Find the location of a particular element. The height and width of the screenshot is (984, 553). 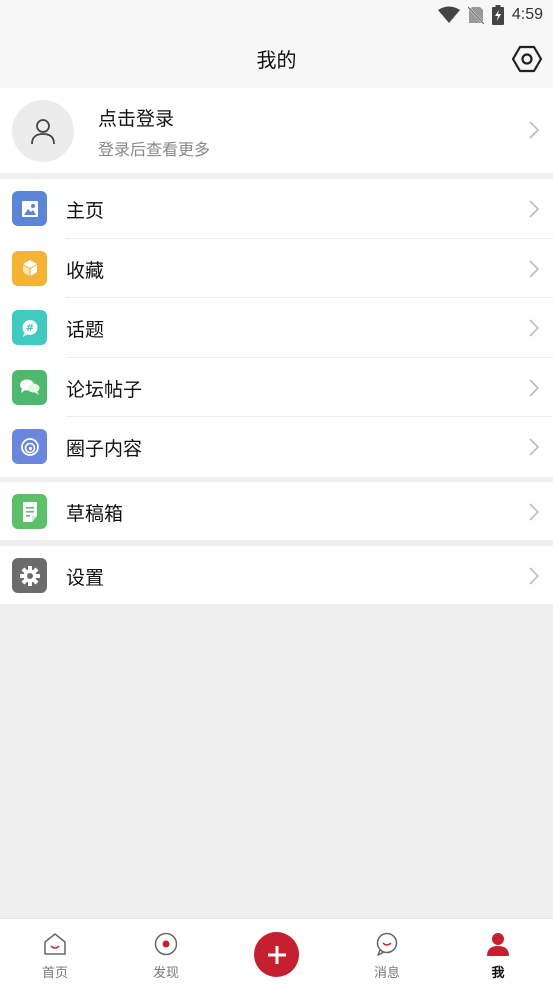

chat-bubbles-icon is located at coordinates (29, 387).